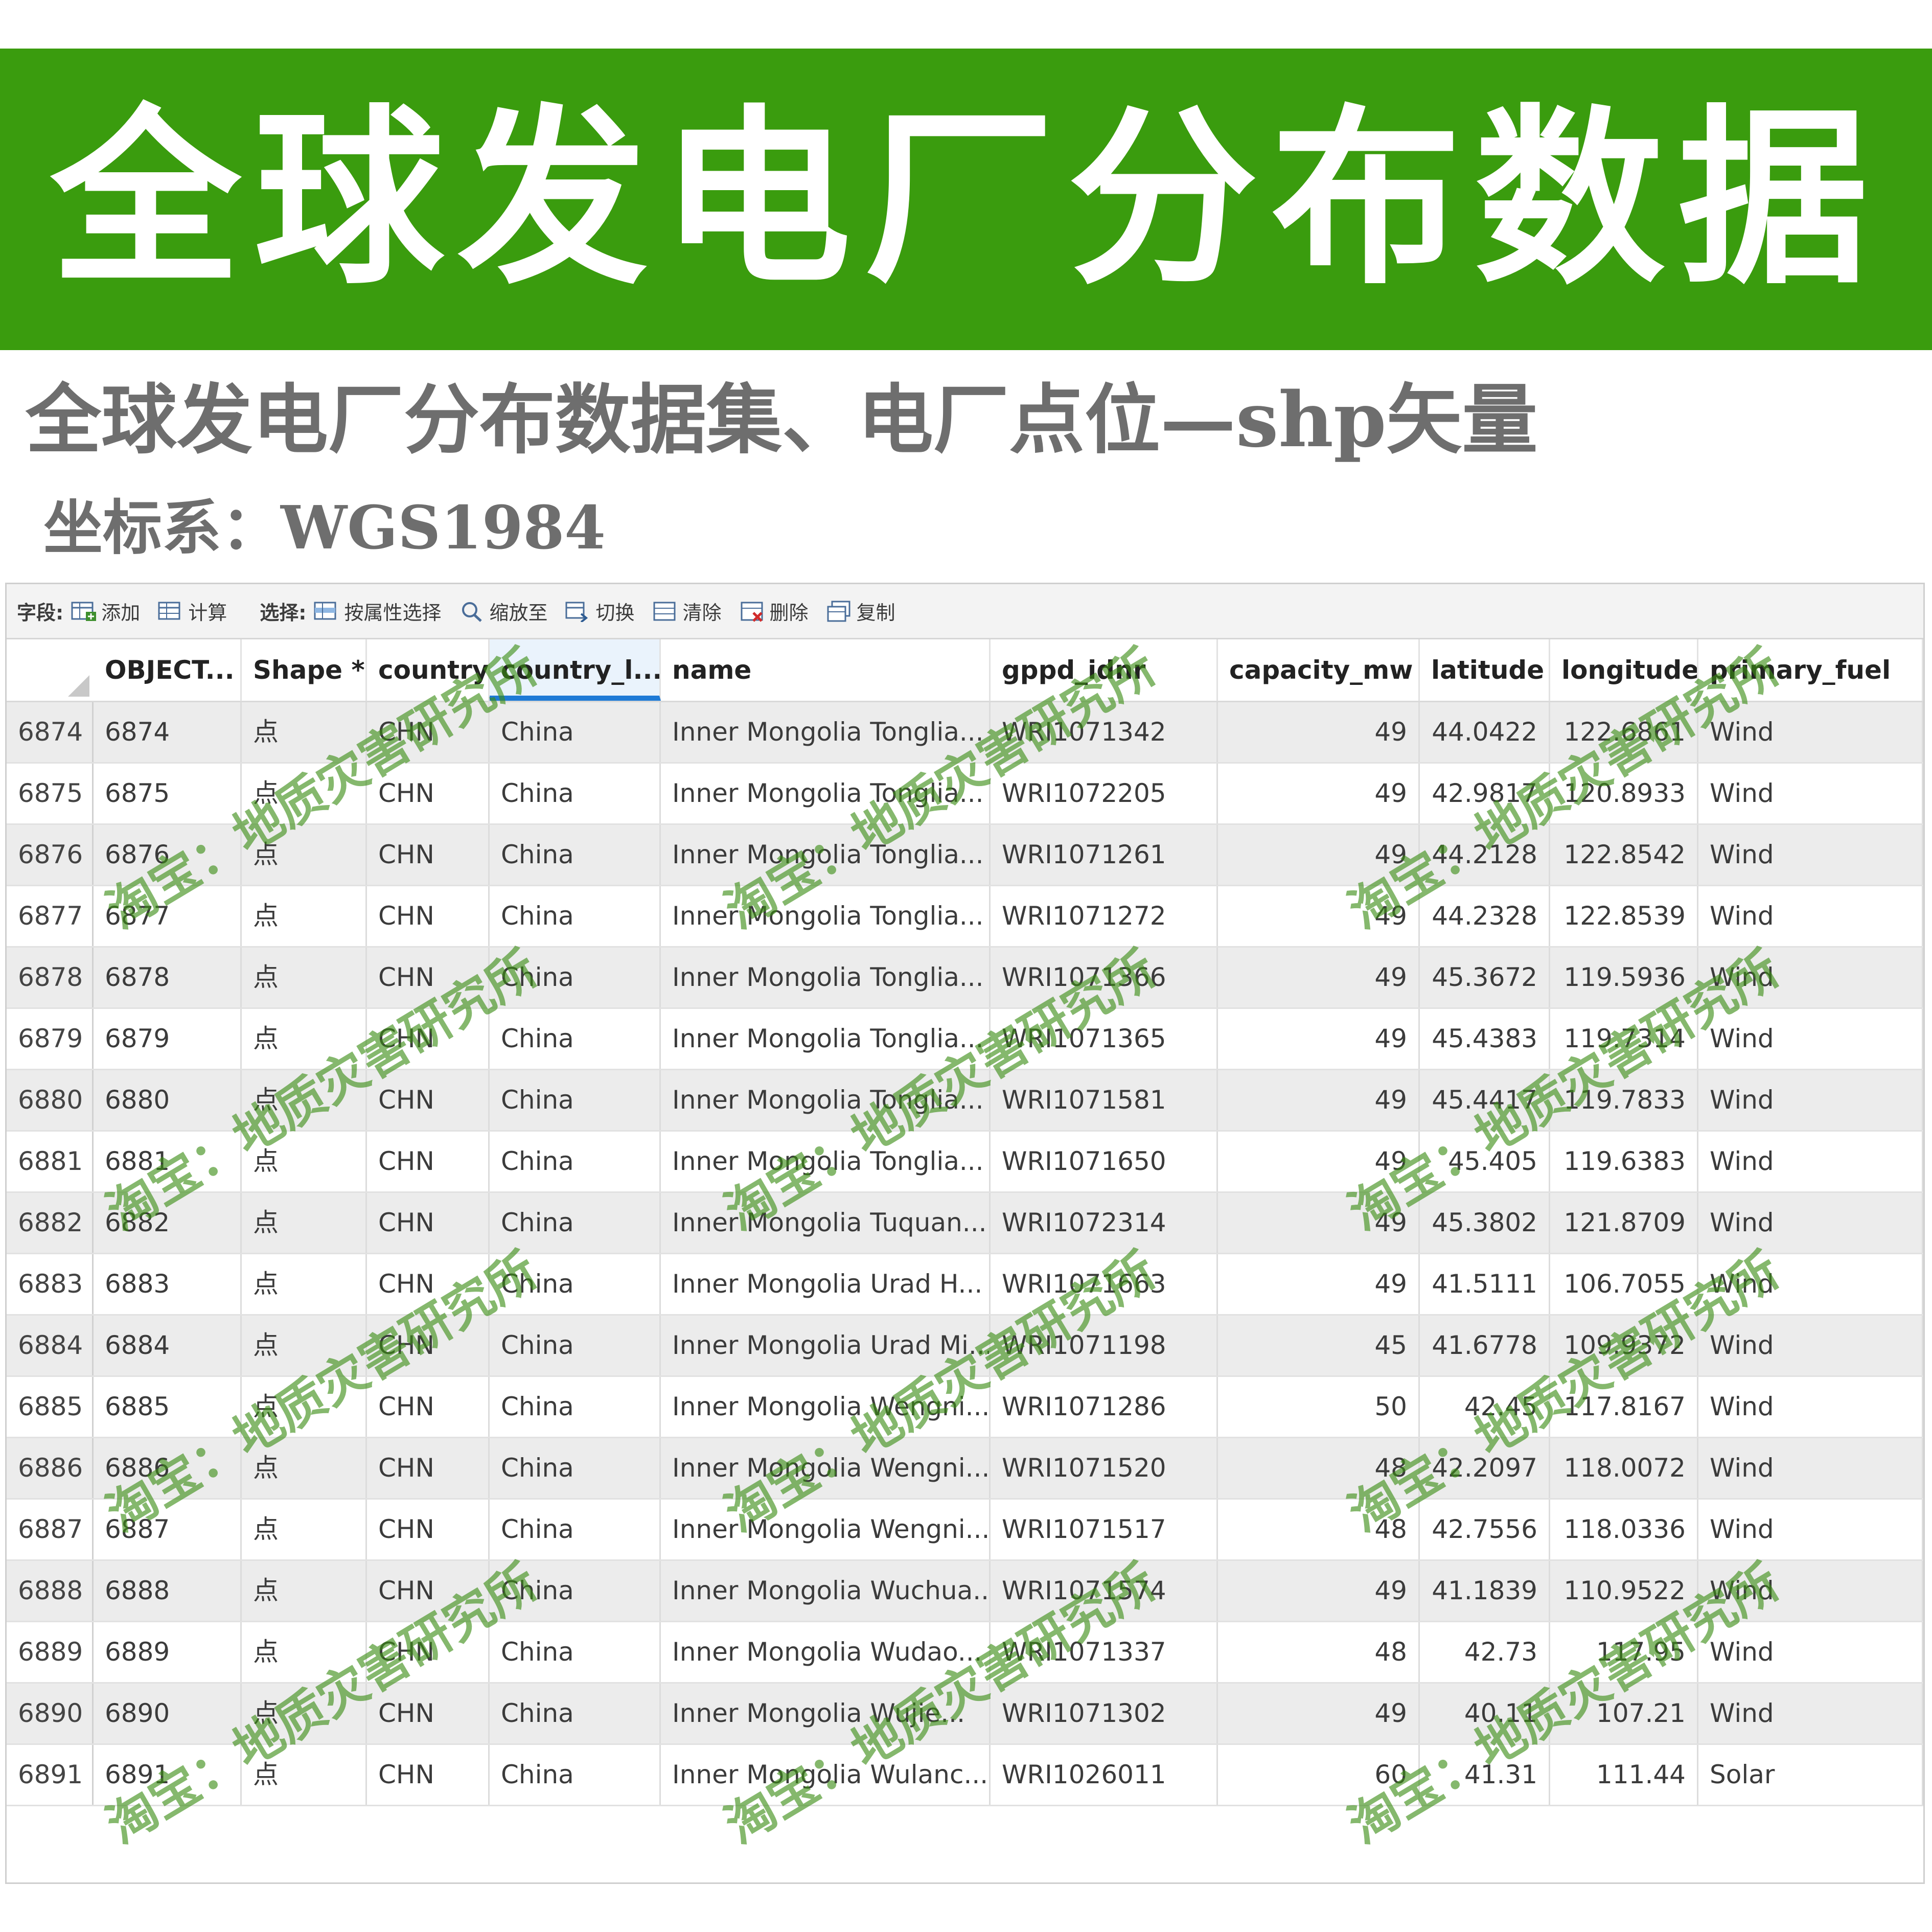 This screenshot has height=1932, width=1932. Describe the element at coordinates (168, 1713) in the screenshot. I see `cell-objectid: 6890` at that location.